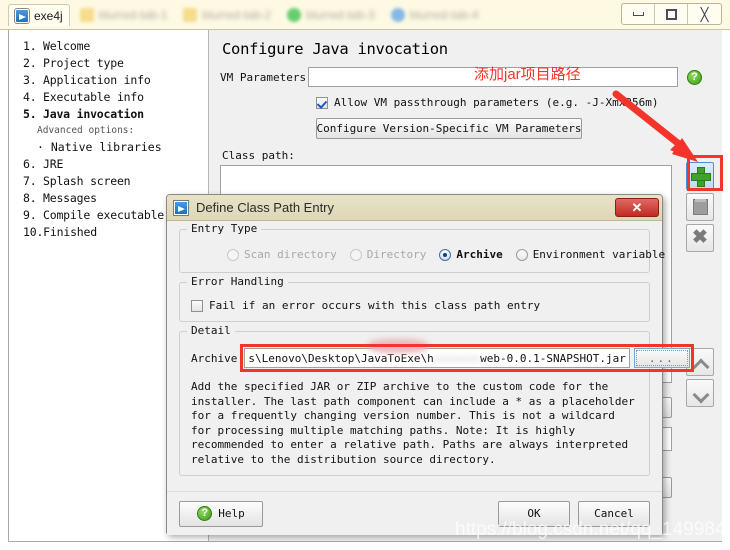  Describe the element at coordinates (115, 164) in the screenshot. I see `sidebar-item-jre: 6. JRE` at that location.